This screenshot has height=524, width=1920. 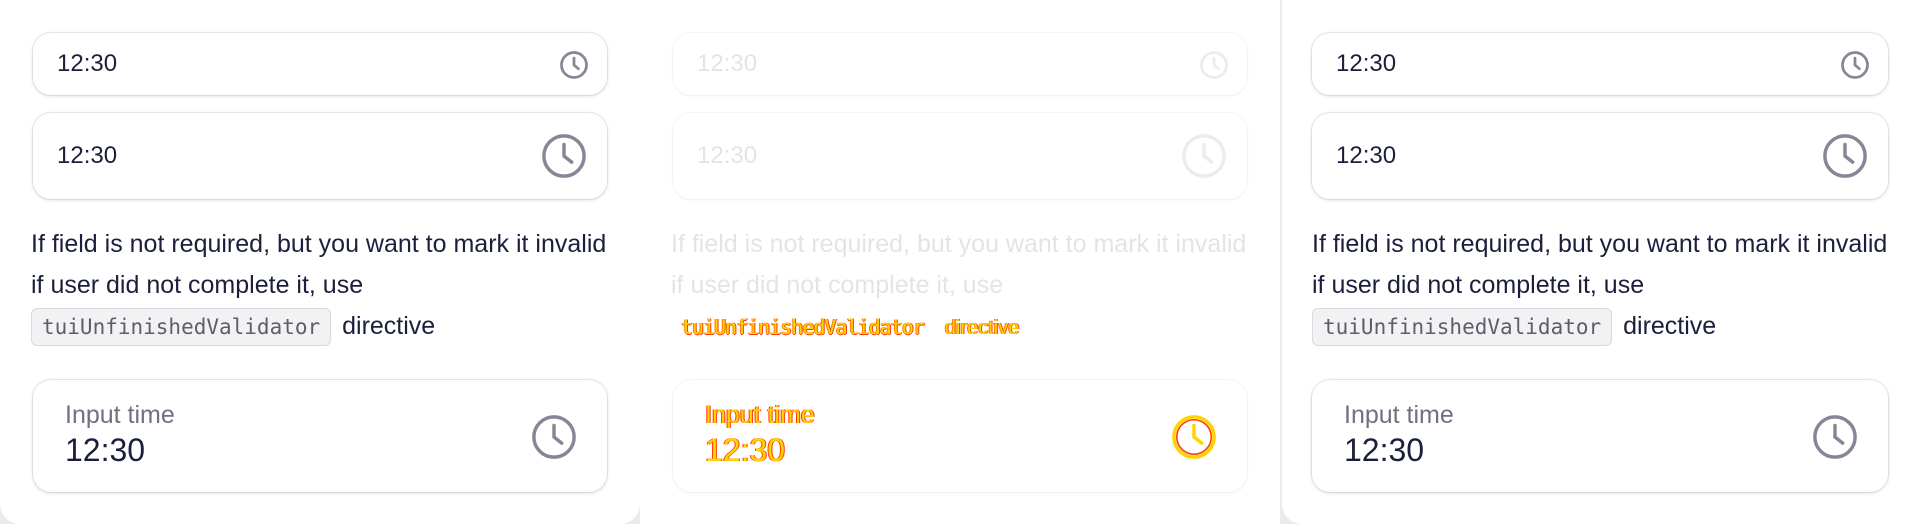 What do you see at coordinates (960, 156) in the screenshot?
I see `time-input-medium-disabled: 12:30` at bounding box center [960, 156].